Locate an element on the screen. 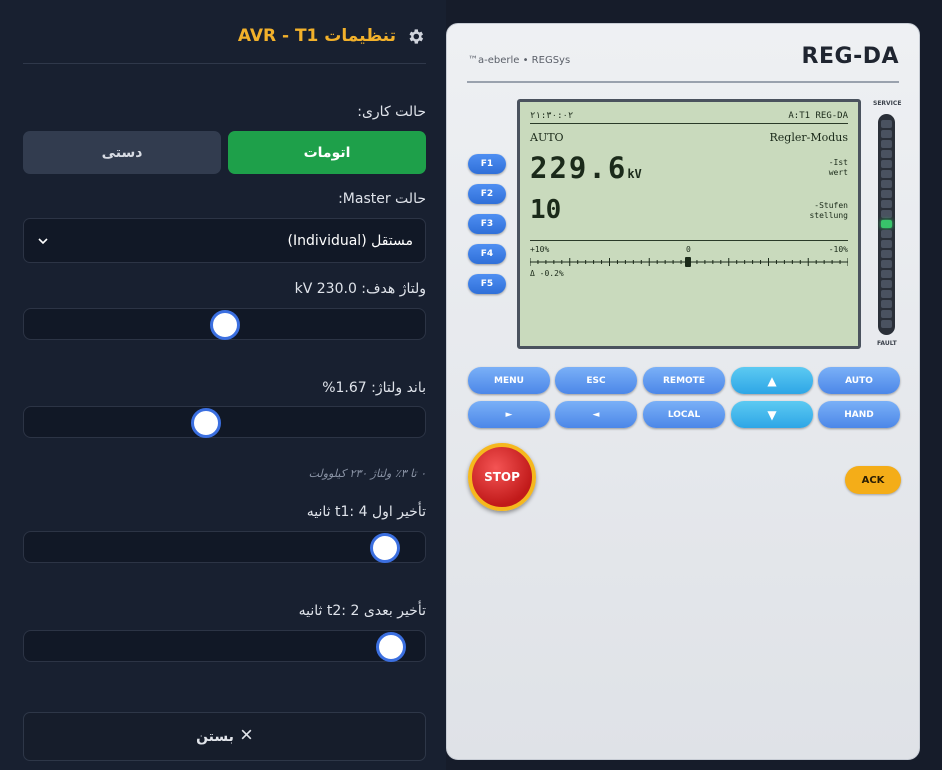 The height and width of the screenshot is (770, 942). lcd-tap-position: 10 is located at coordinates (546, 210).